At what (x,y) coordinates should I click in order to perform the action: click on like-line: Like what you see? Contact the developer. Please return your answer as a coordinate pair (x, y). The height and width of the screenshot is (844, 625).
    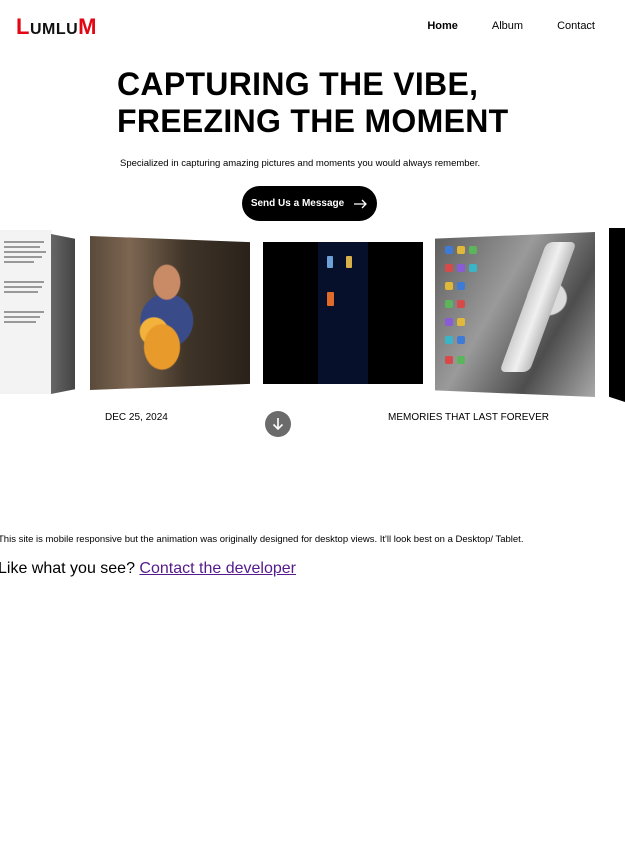
    Looking at the image, I should click on (148, 569).